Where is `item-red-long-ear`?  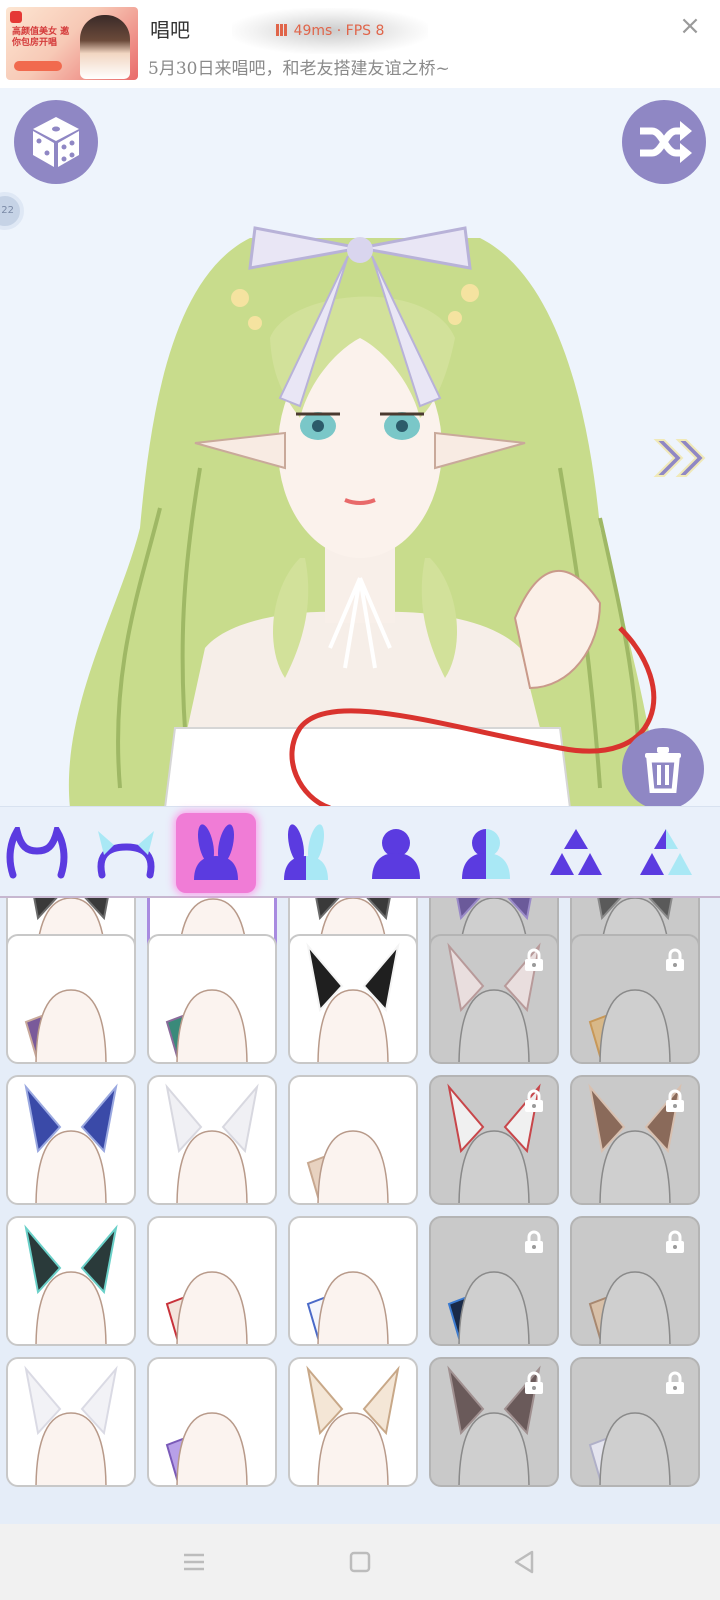
item-red-long-ear is located at coordinates (212, 1281).